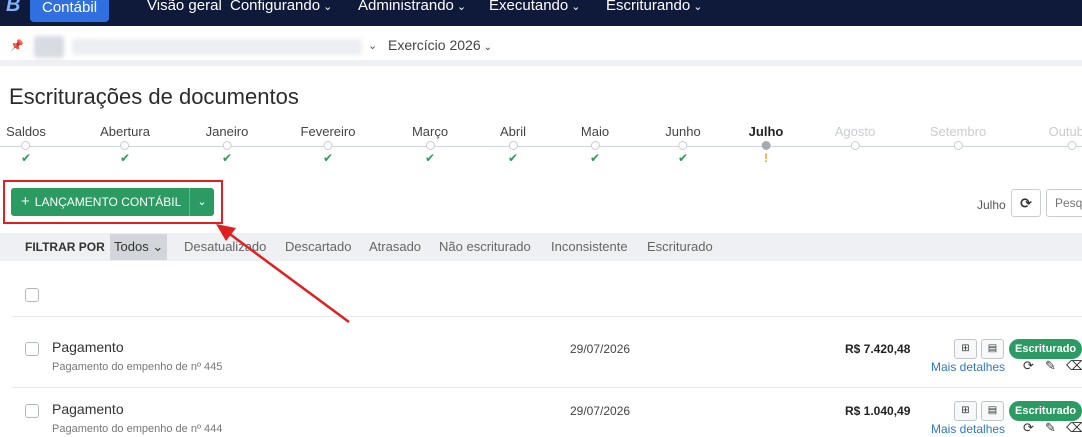 The width and height of the screenshot is (1082, 437). I want to click on lancamento-dropdown-button: ⌄, so click(201, 202).